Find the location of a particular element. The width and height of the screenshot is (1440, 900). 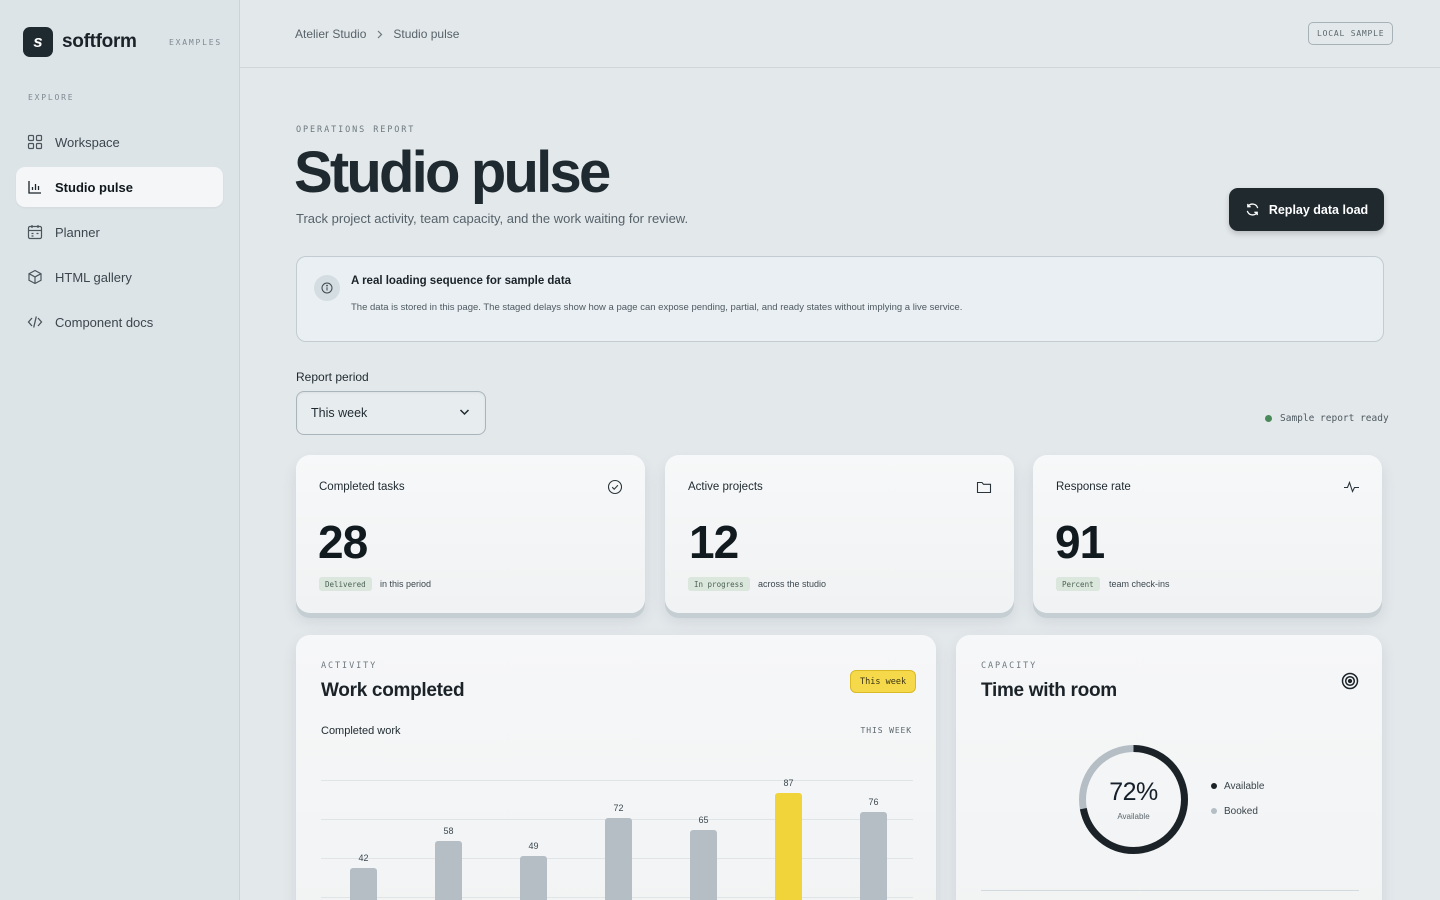

metric-note: in this period is located at coordinates (406, 584).